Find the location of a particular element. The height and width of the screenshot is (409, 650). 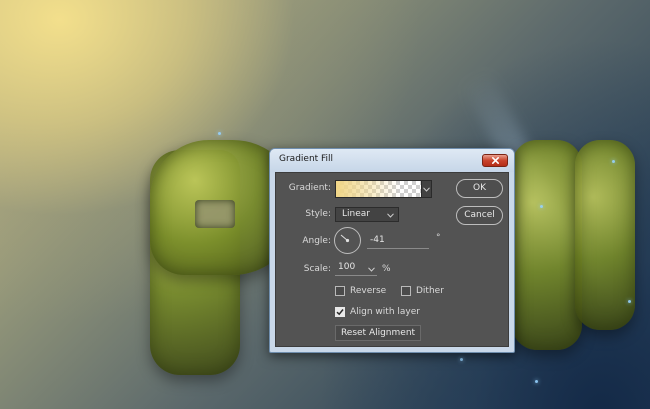

ok-button: OK is located at coordinates (479, 188).